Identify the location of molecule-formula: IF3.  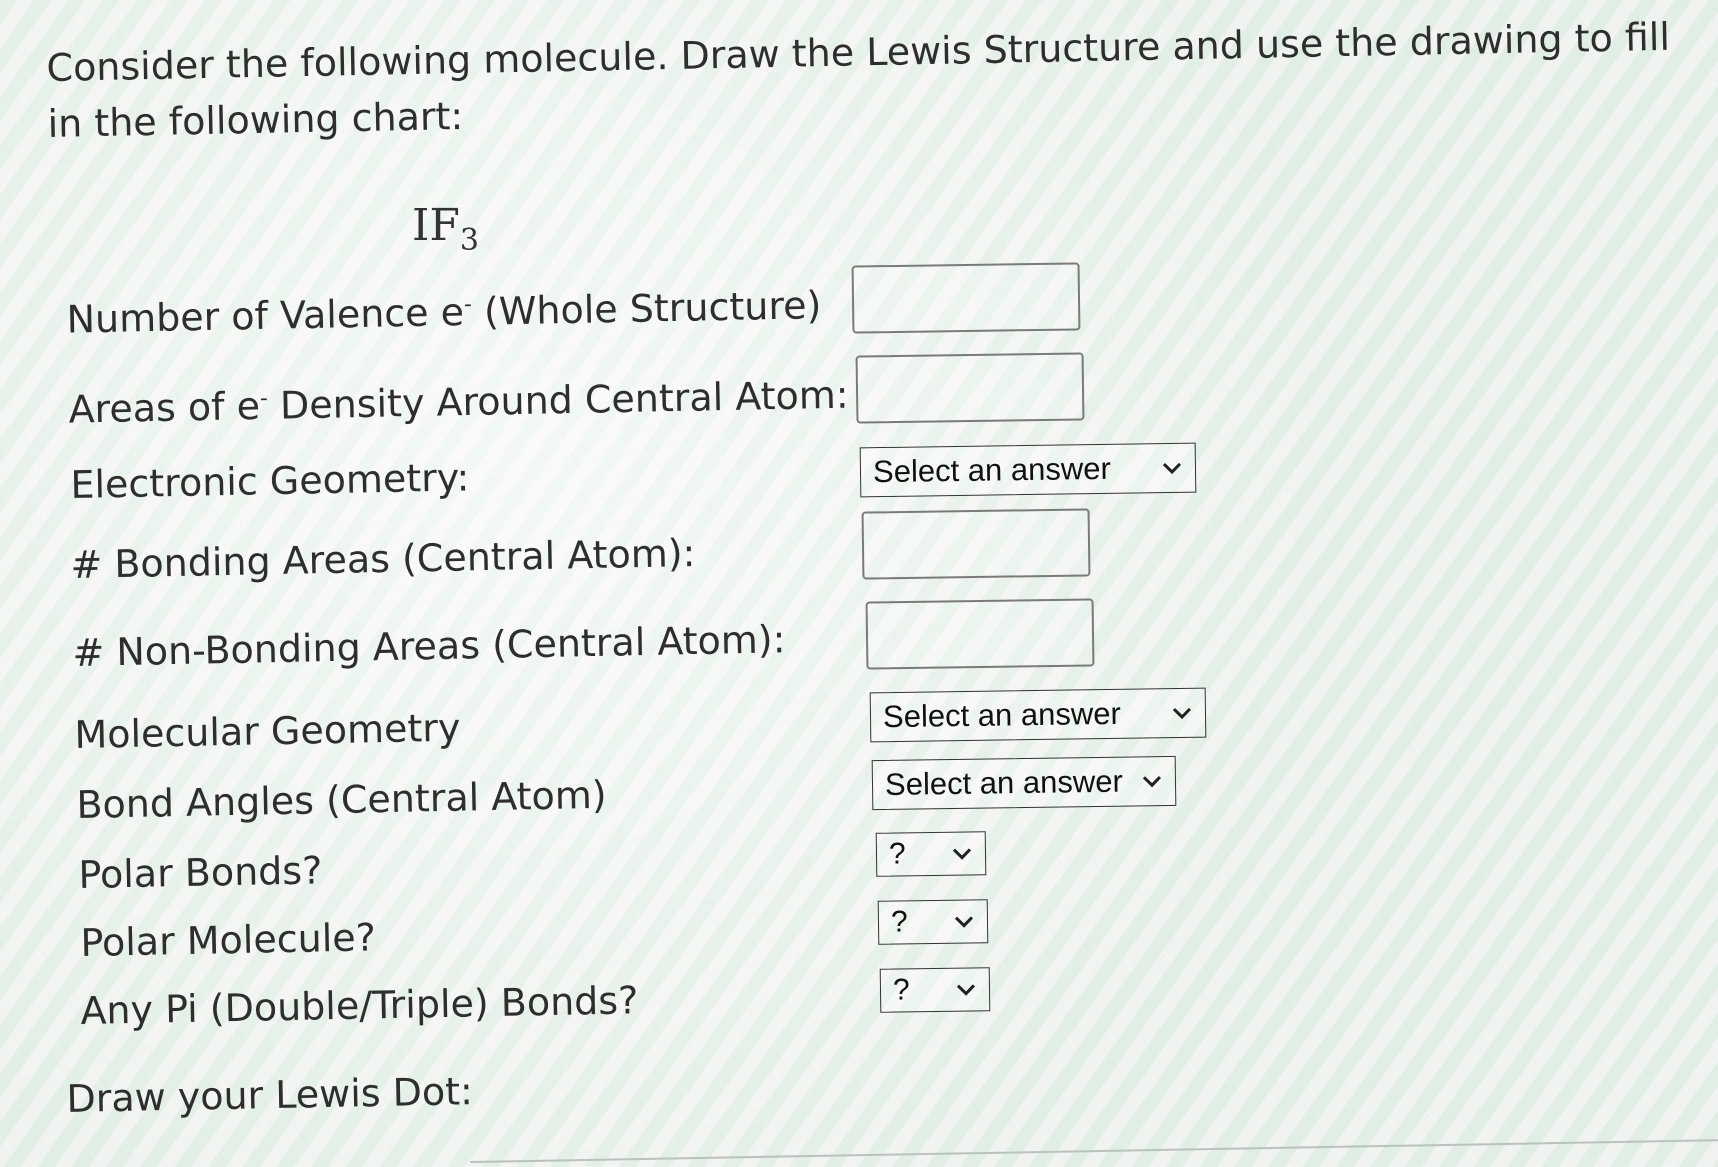
(445, 229).